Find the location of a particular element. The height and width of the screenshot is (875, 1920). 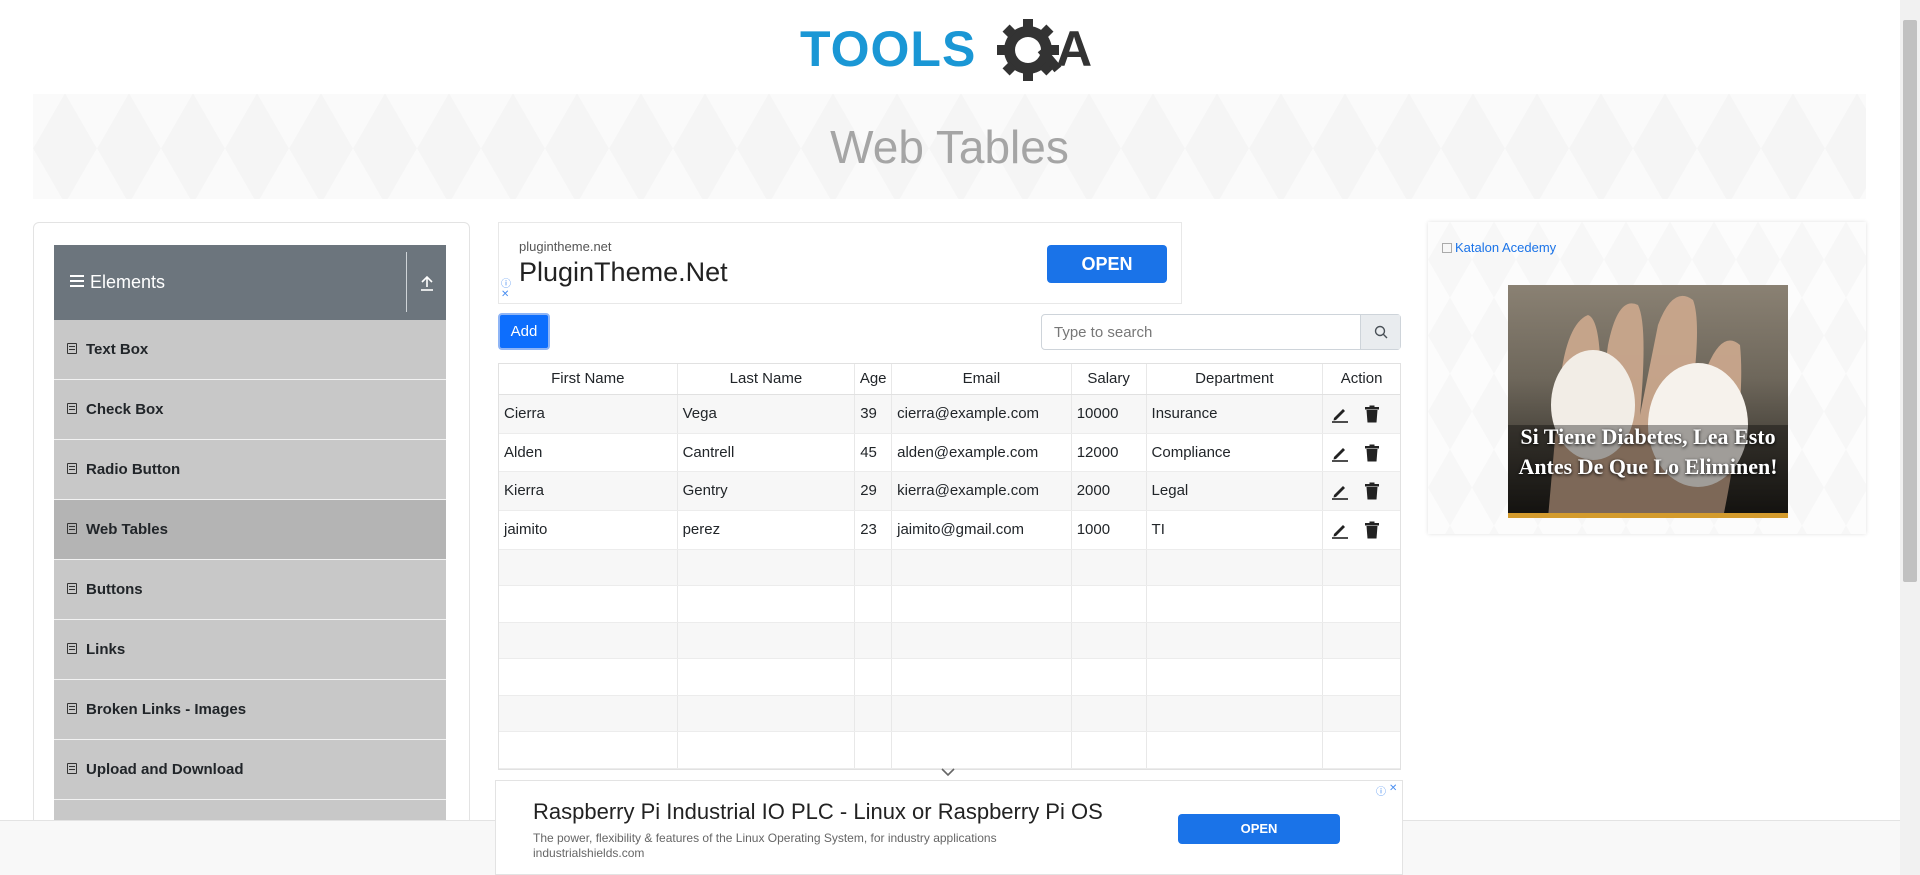

cell-age: 45 is located at coordinates (874, 452).